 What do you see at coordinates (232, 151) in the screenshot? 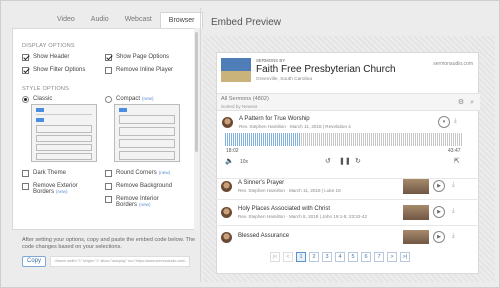
I see `elapsed-time: 18:02` at bounding box center [232, 151].